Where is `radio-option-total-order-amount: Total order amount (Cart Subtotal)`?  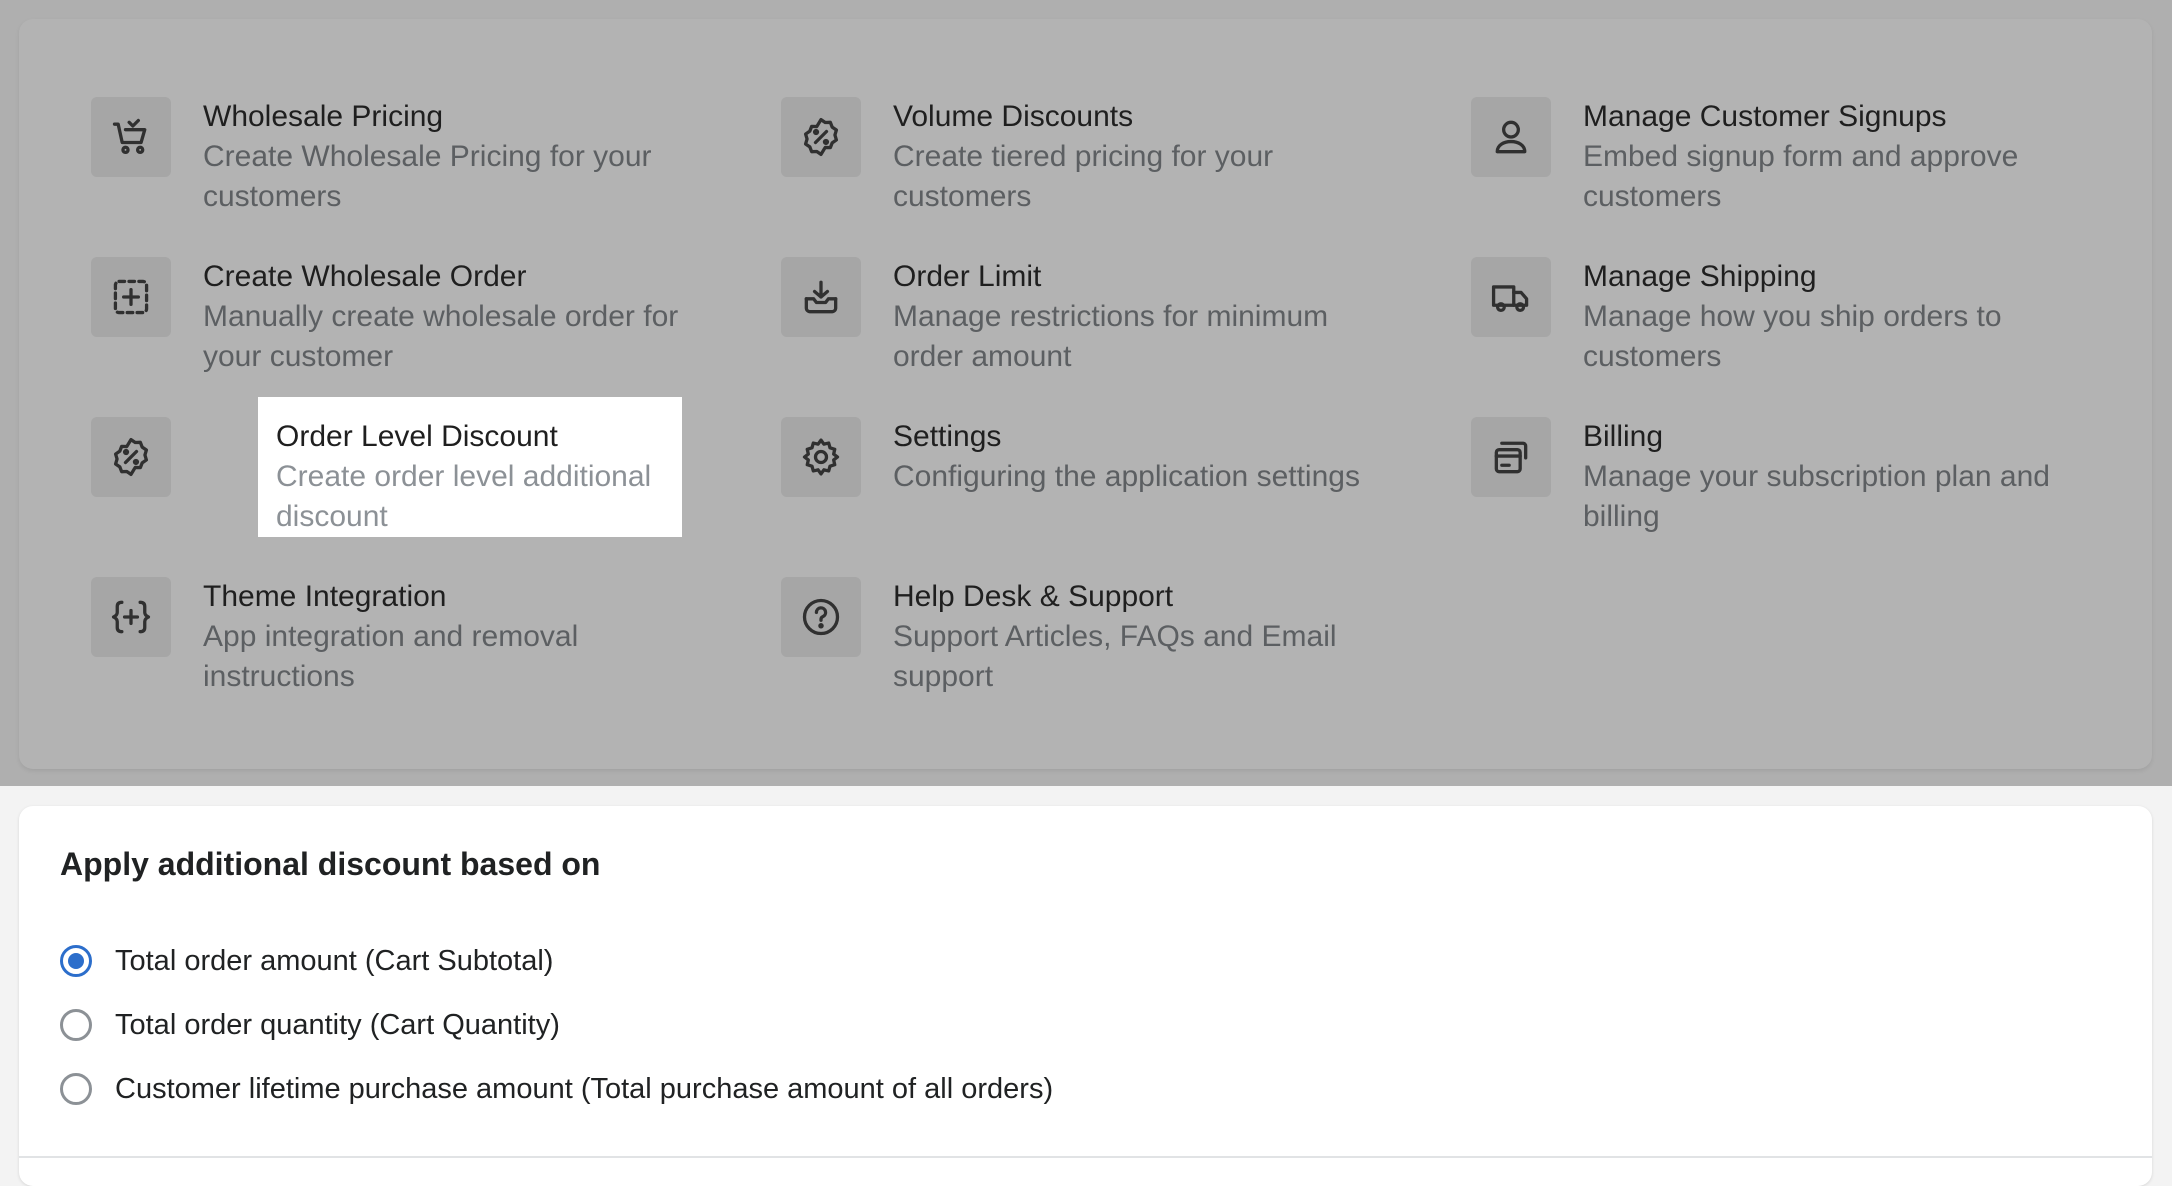 radio-option-total-order-amount: Total order amount (Cart Subtotal) is located at coordinates (306, 961).